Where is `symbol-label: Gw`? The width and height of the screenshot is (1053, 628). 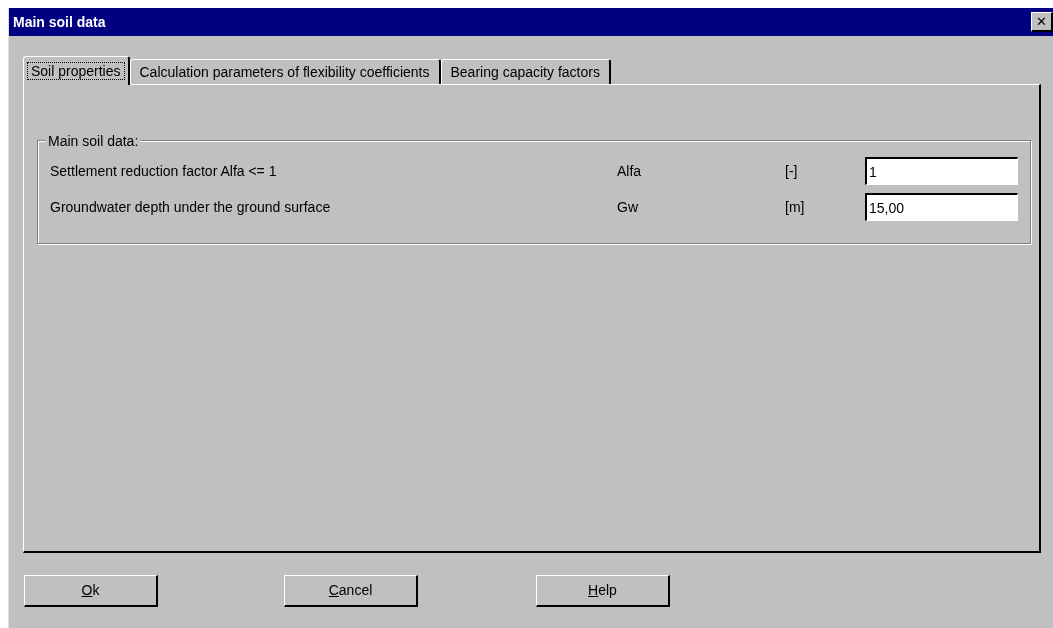 symbol-label: Gw is located at coordinates (628, 207).